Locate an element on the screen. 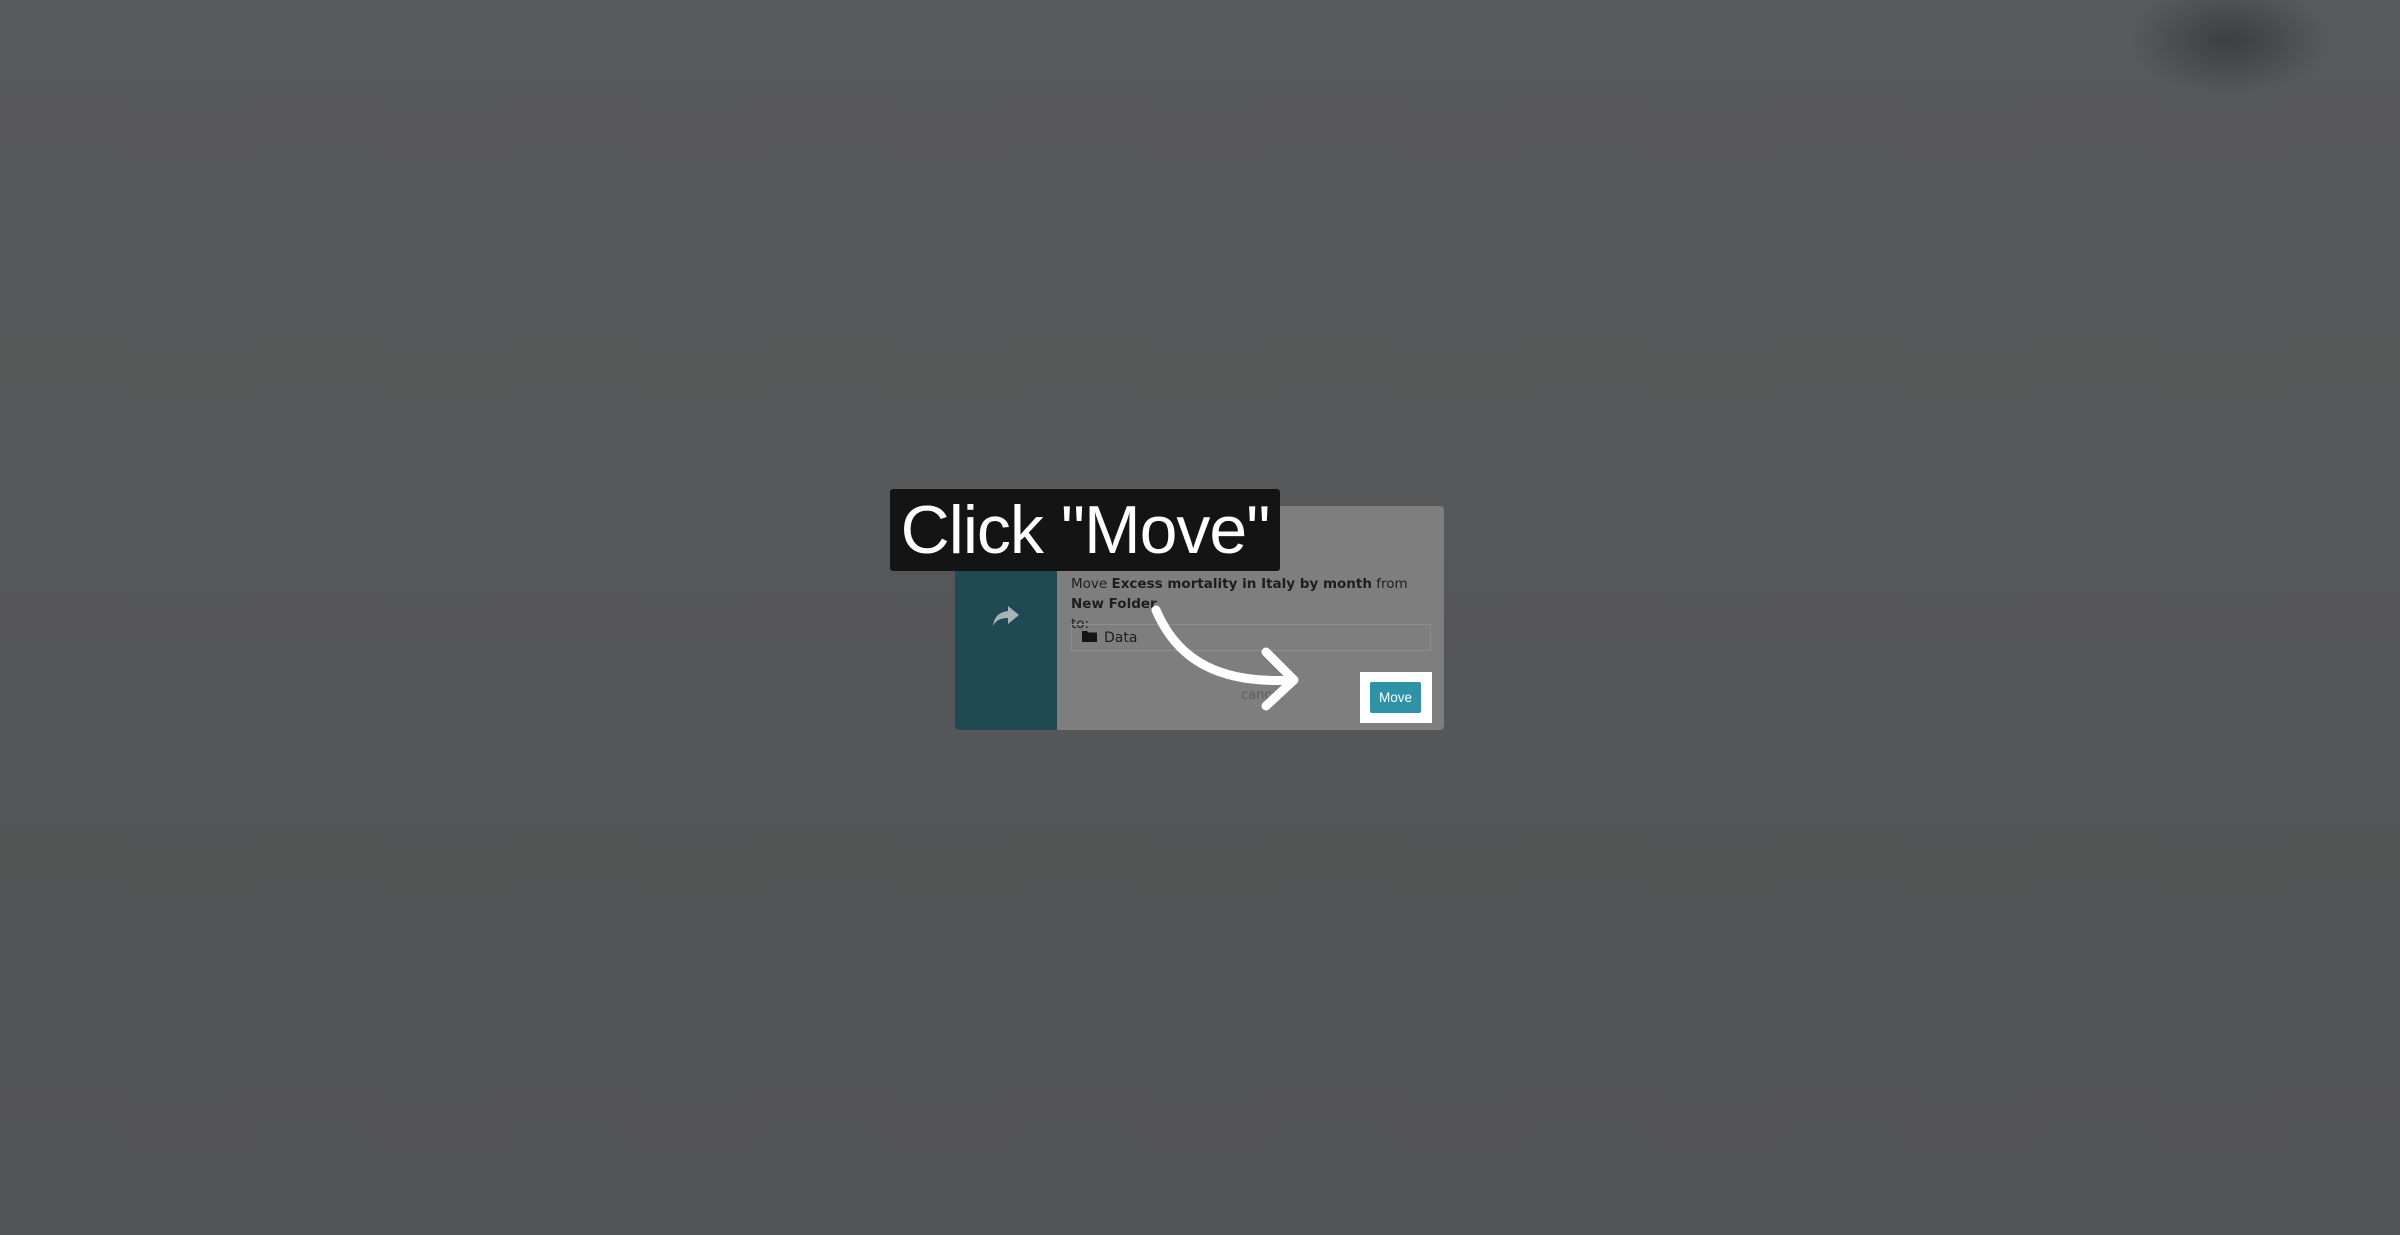 This screenshot has height=1235, width=2400. tutorial-instruction: Click "Move" is located at coordinates (1085, 530).